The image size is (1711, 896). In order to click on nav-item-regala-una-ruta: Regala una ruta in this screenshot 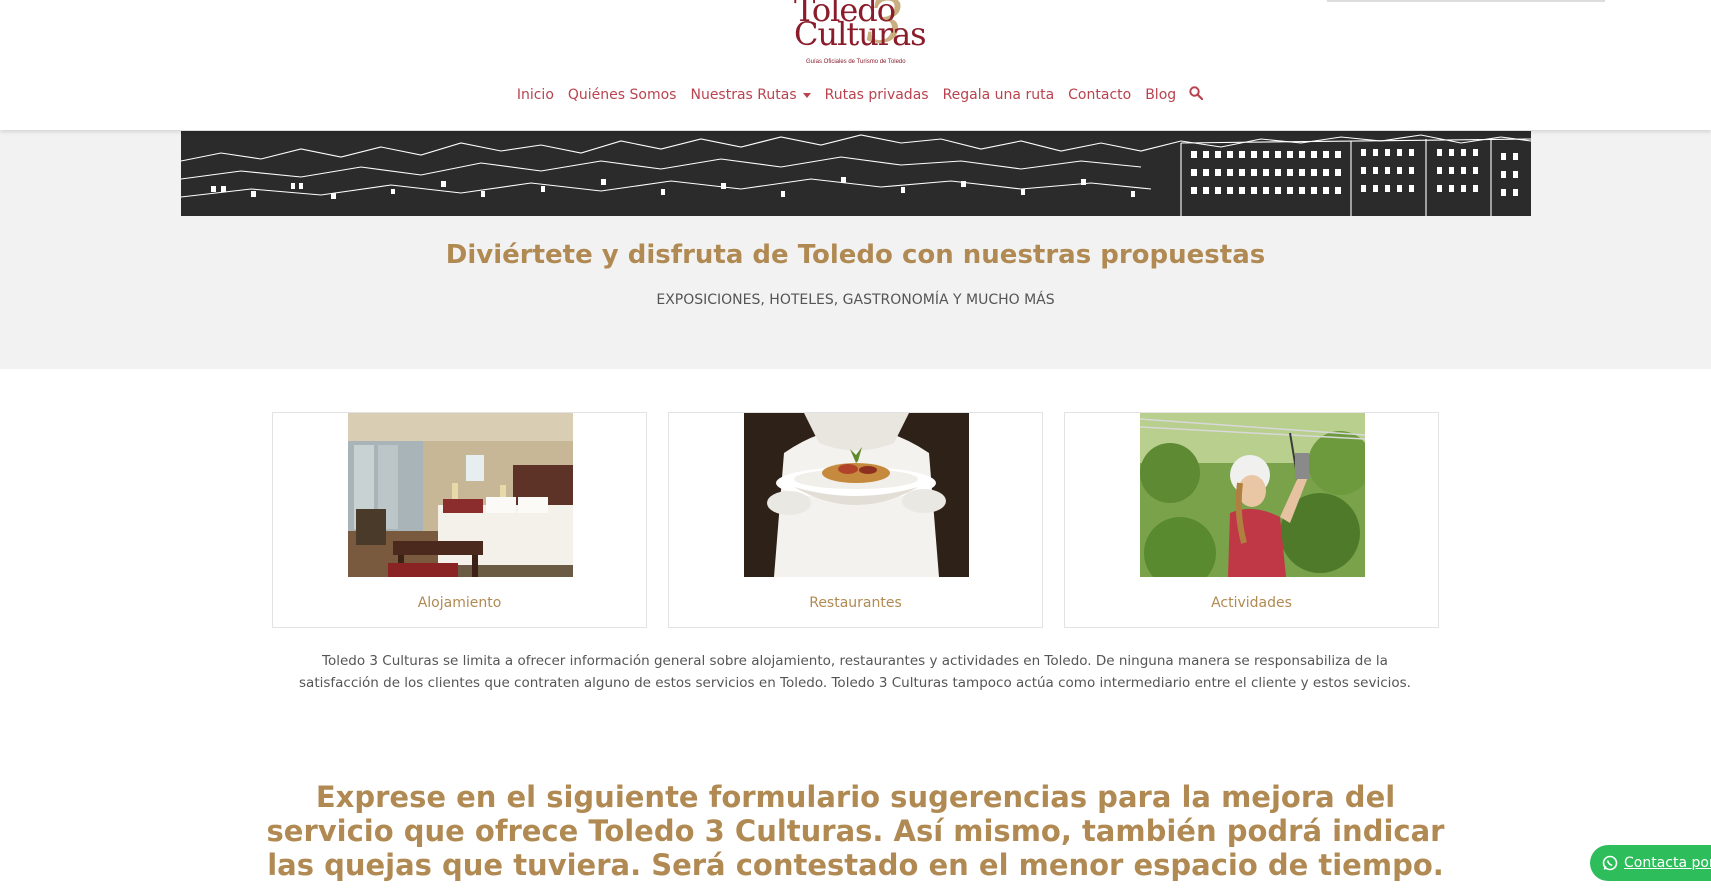, I will do `click(999, 95)`.